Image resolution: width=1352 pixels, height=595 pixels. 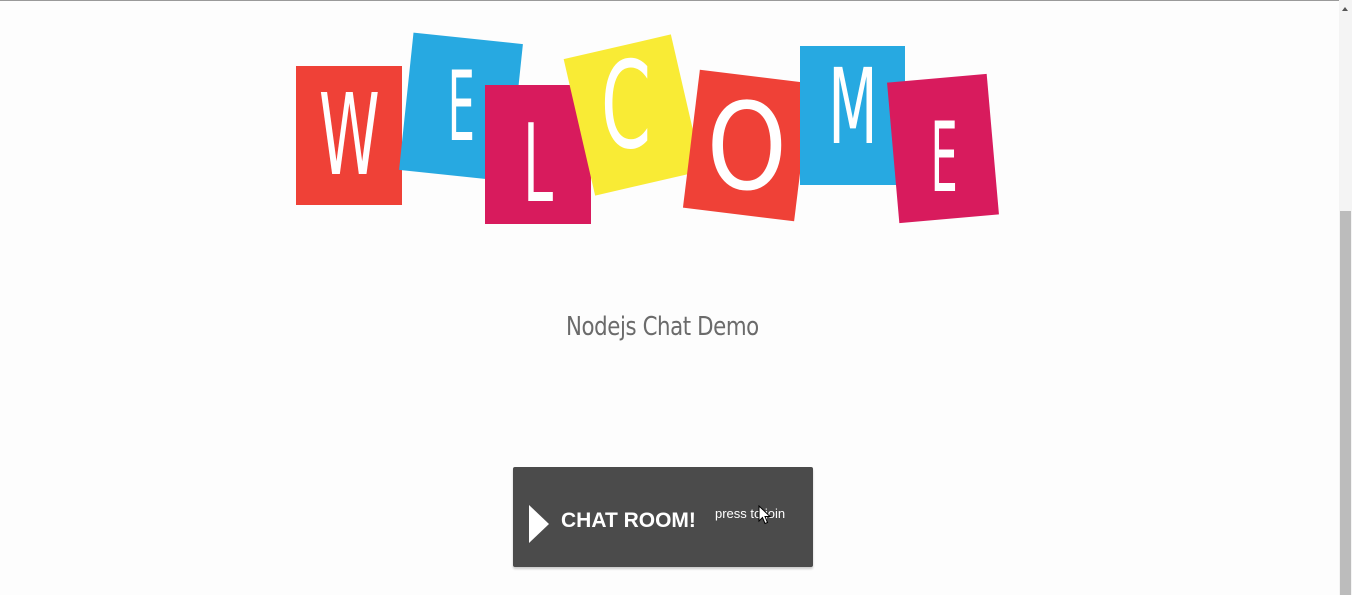 What do you see at coordinates (626, 107) in the screenshot?
I see `welcome-letter: C` at bounding box center [626, 107].